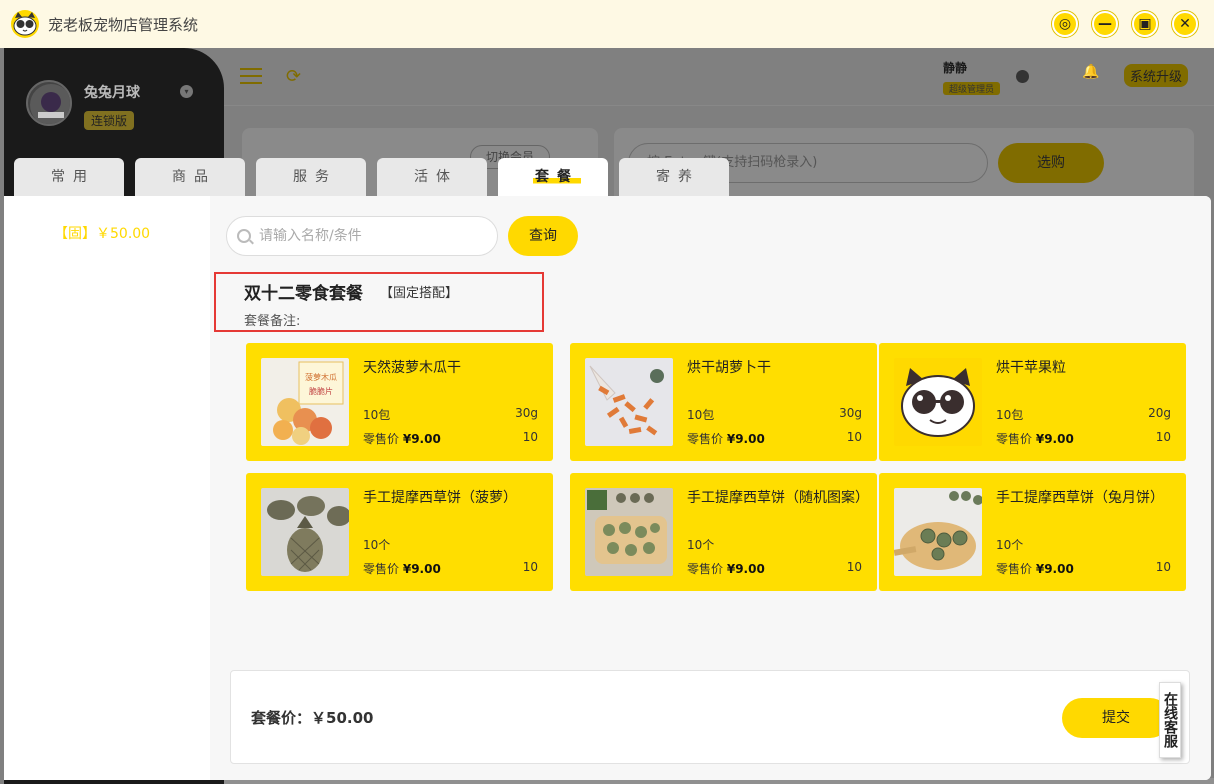  Describe the element at coordinates (1159, 413) in the screenshot. I see `product-weight: 20g` at that location.